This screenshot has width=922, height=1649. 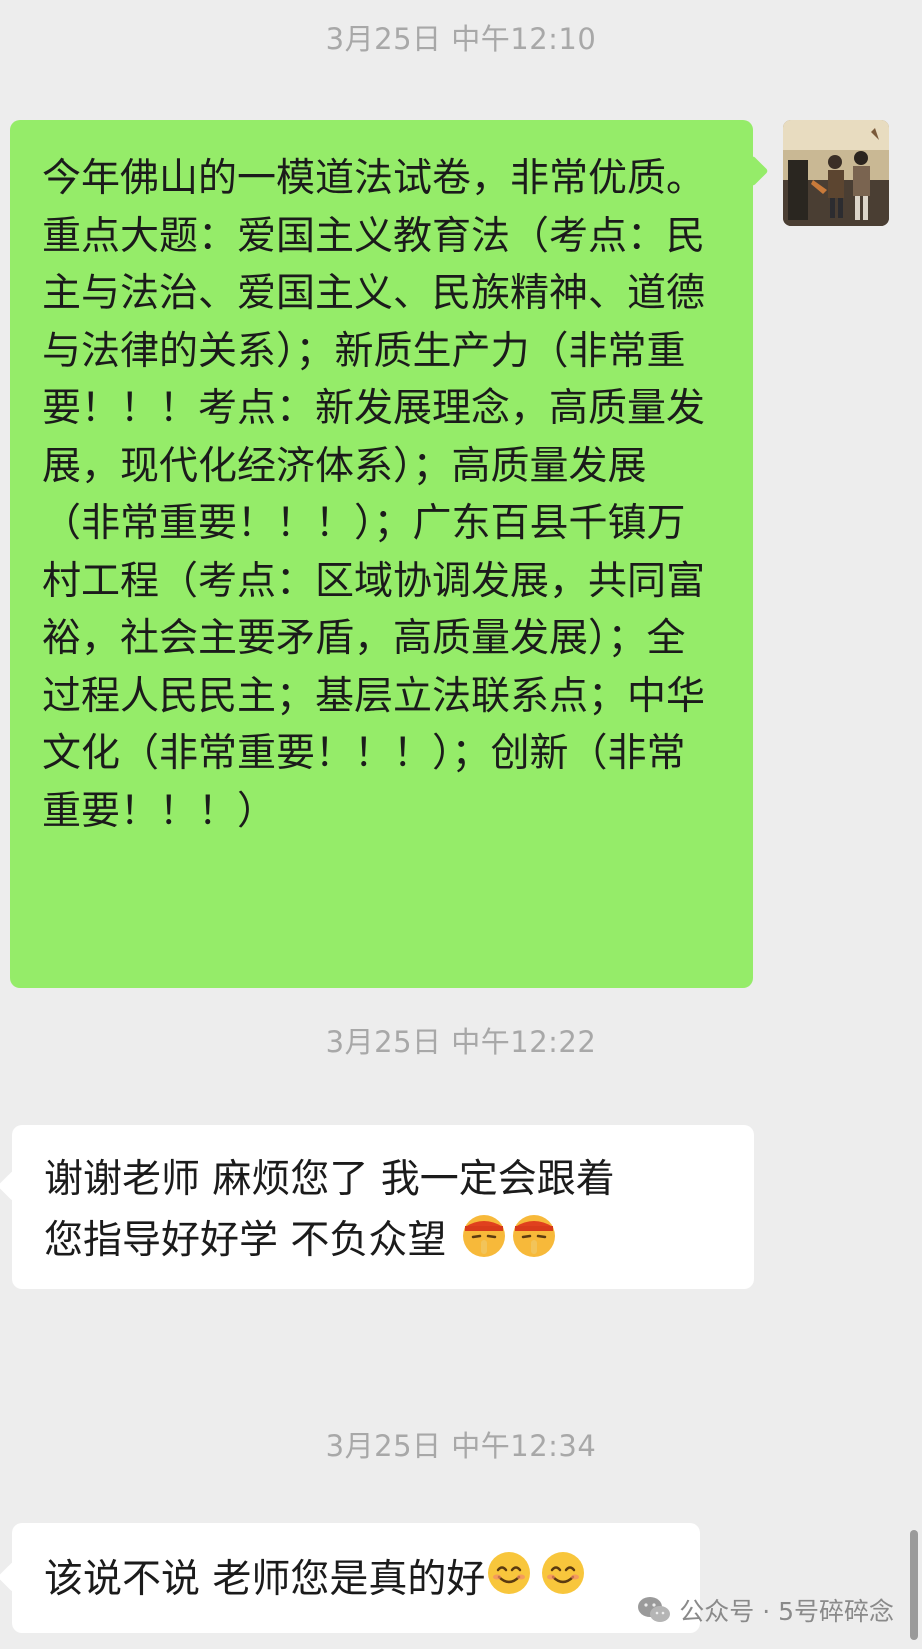 What do you see at coordinates (914, 1585) in the screenshot?
I see `scrollbar` at bounding box center [914, 1585].